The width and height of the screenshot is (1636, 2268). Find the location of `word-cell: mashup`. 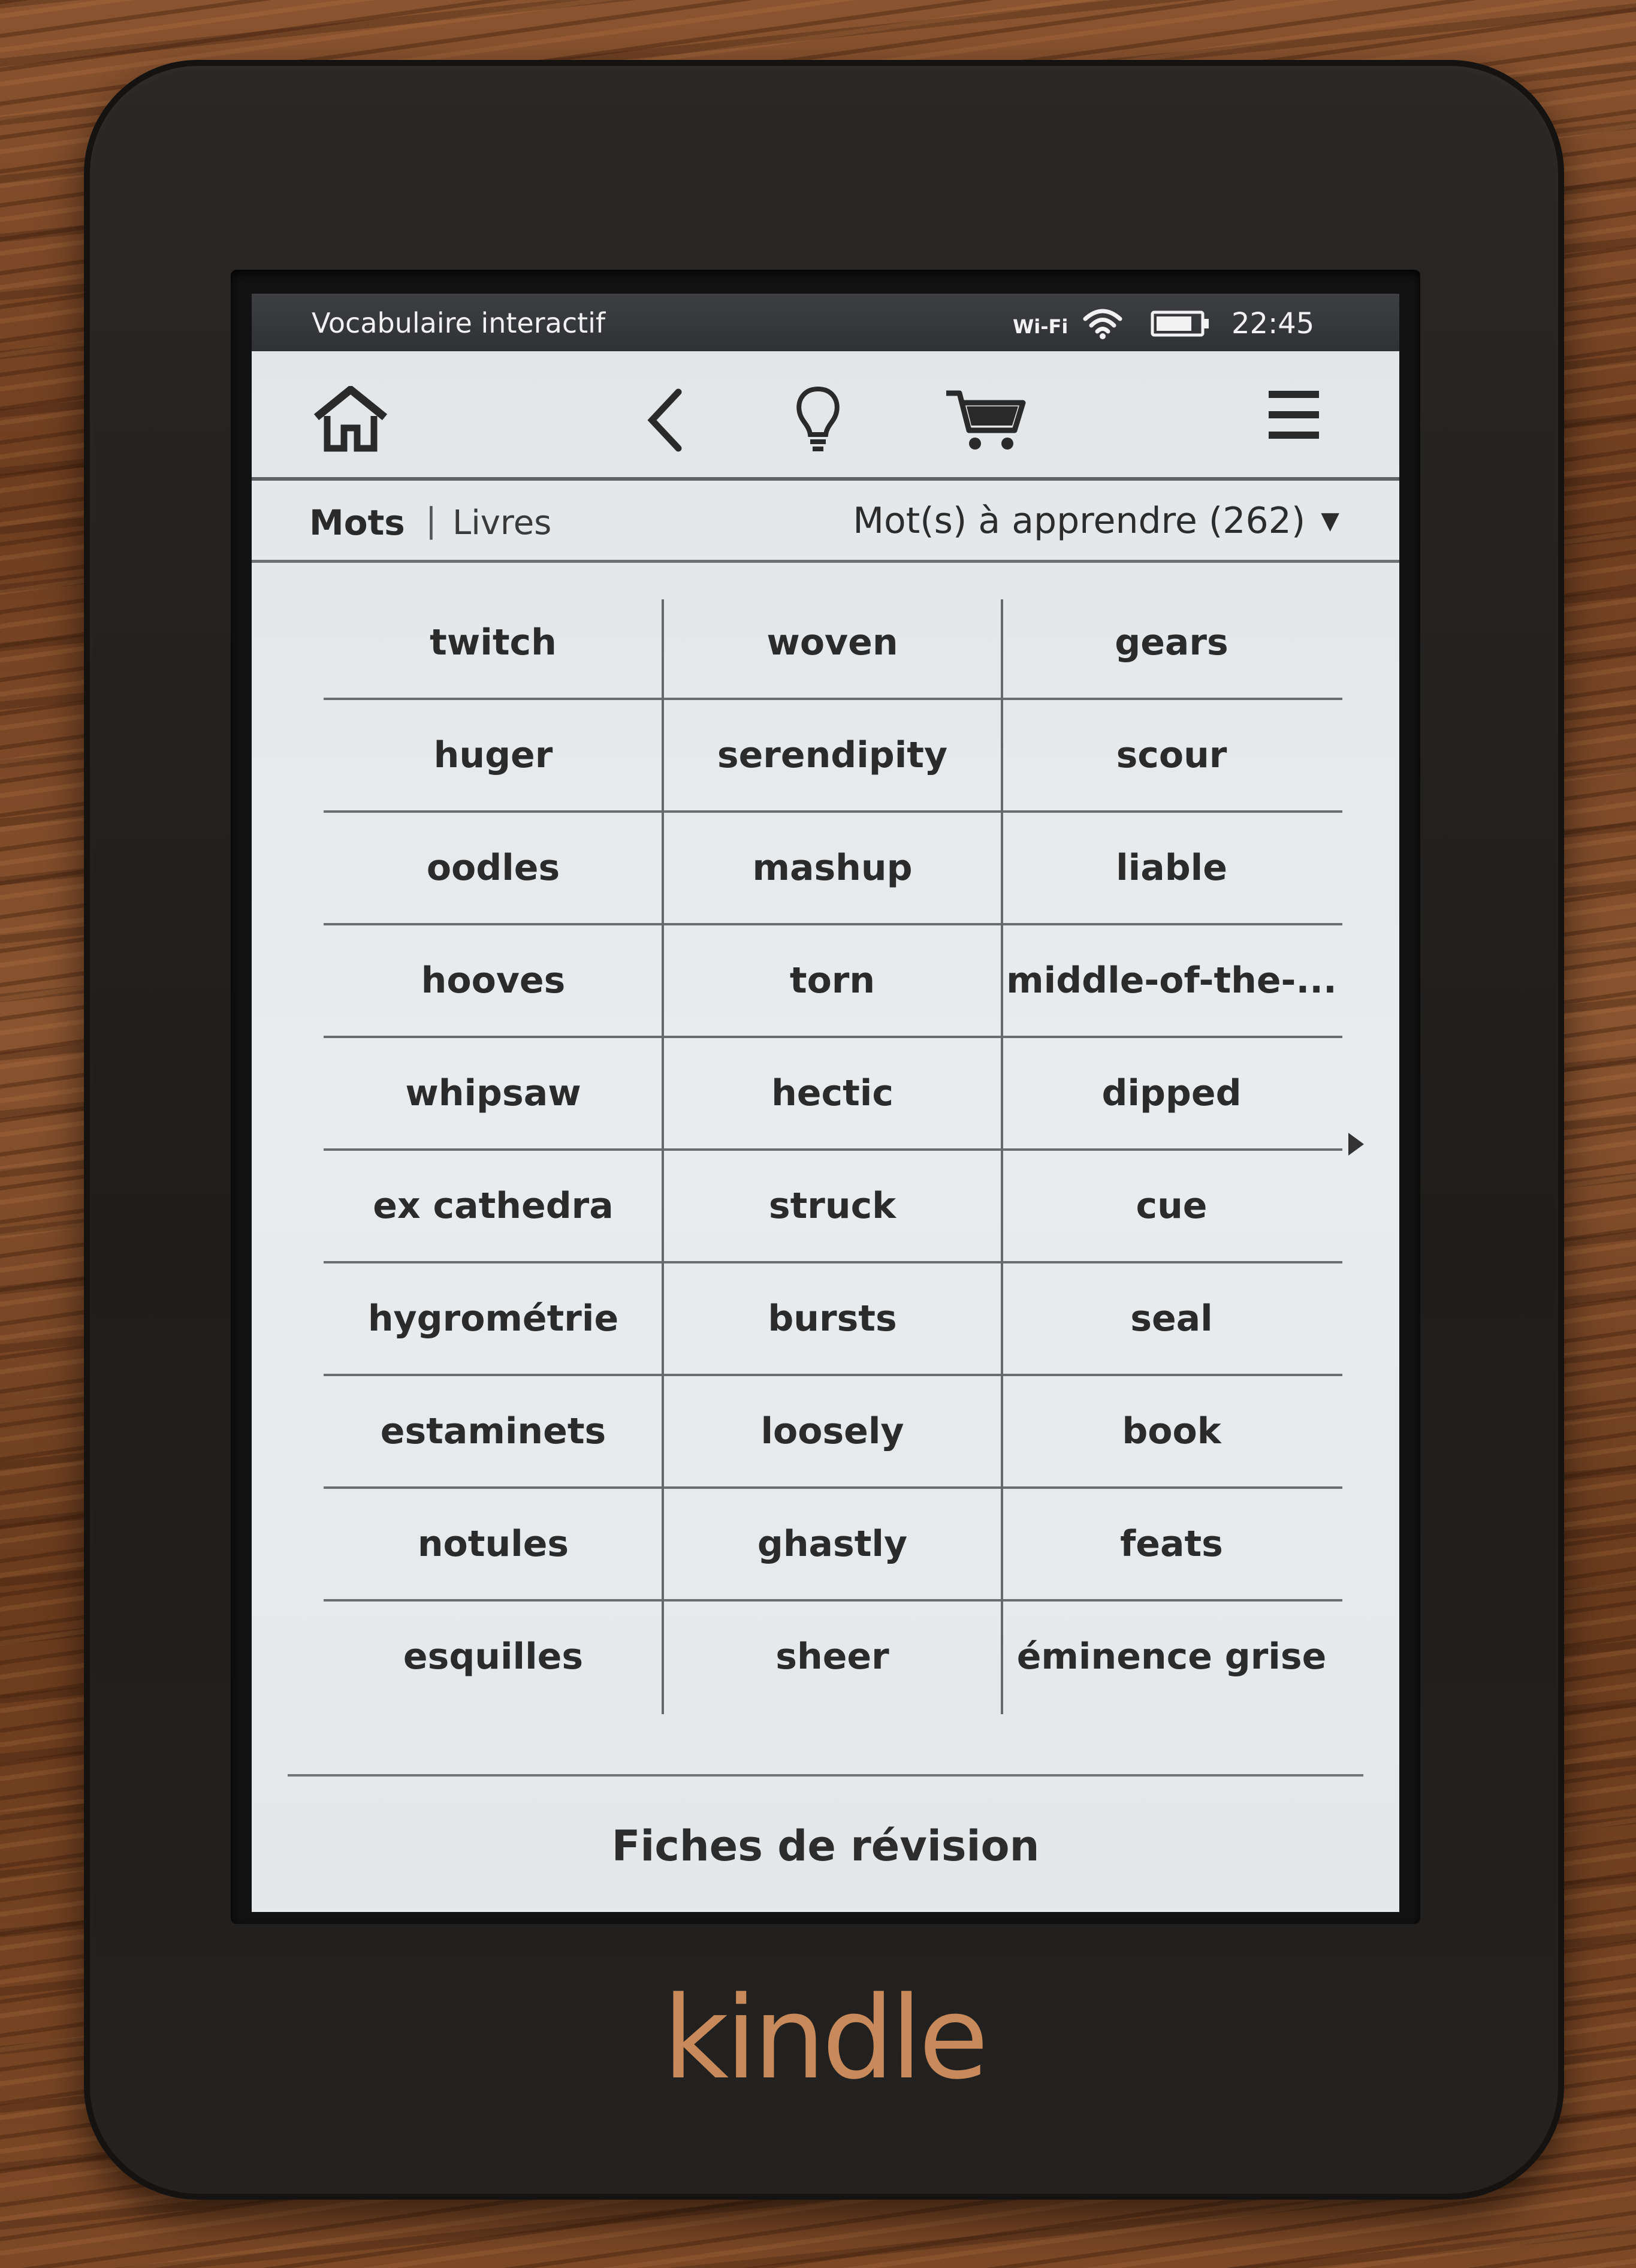

word-cell: mashup is located at coordinates (832, 868).